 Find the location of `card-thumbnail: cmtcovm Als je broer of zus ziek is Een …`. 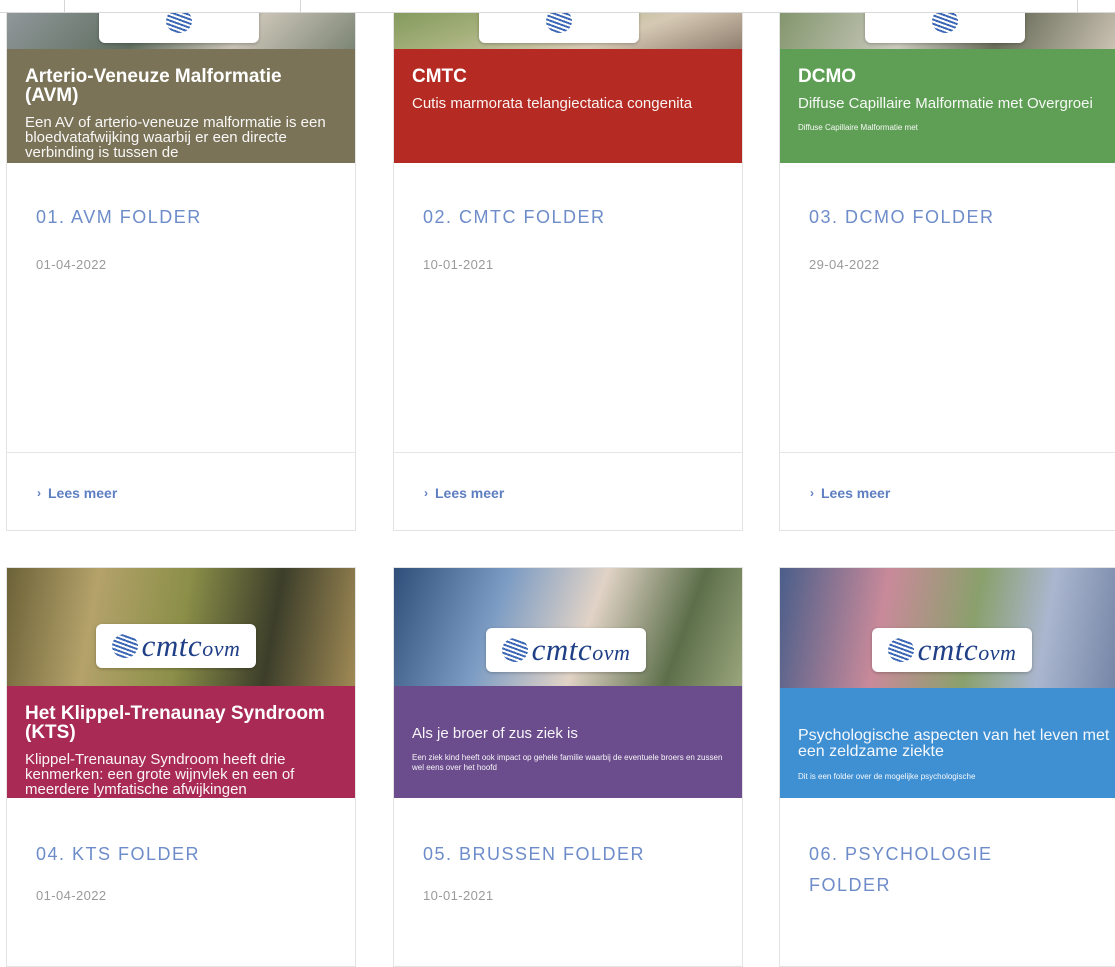

card-thumbnail: cmtcovm Als je broer of zus ziek is Een … is located at coordinates (568, 683).